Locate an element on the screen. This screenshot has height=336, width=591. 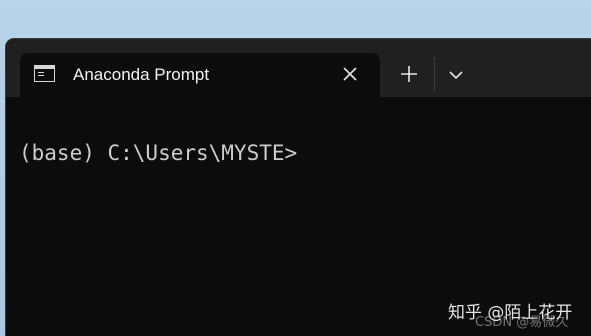
close-icon is located at coordinates (350, 74).